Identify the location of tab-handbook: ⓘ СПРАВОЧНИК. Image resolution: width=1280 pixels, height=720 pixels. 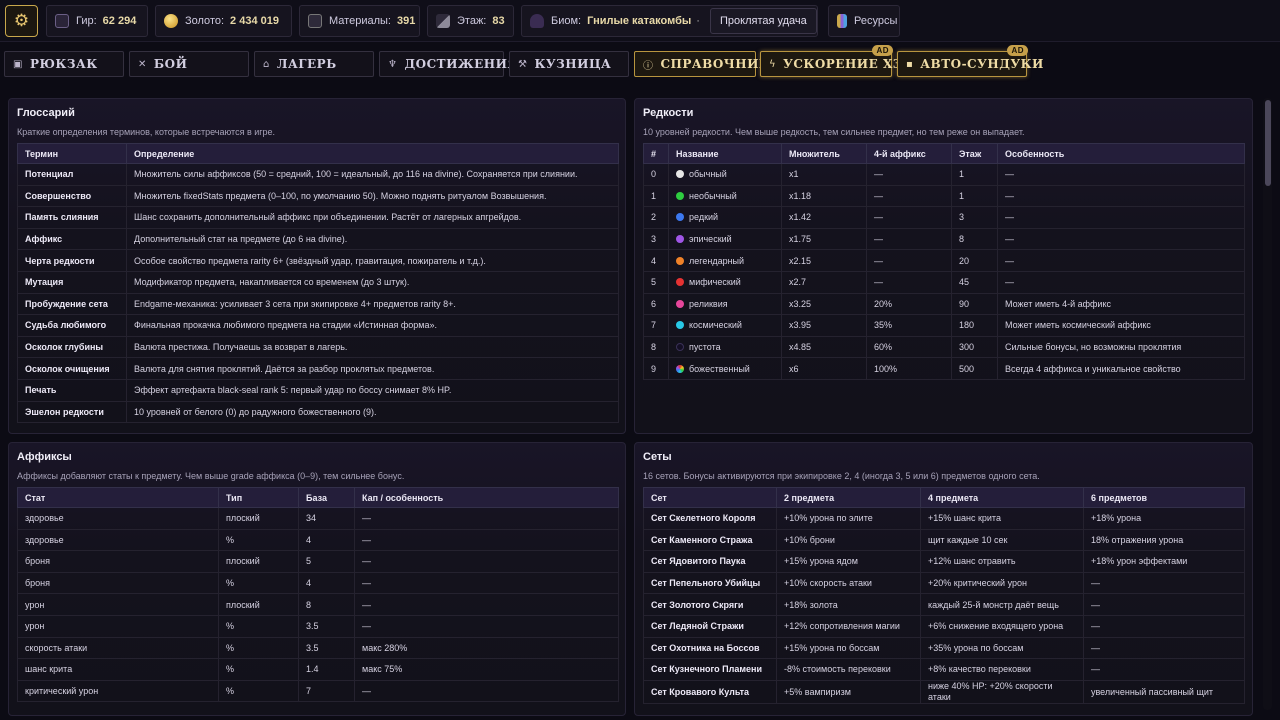
(702, 64).